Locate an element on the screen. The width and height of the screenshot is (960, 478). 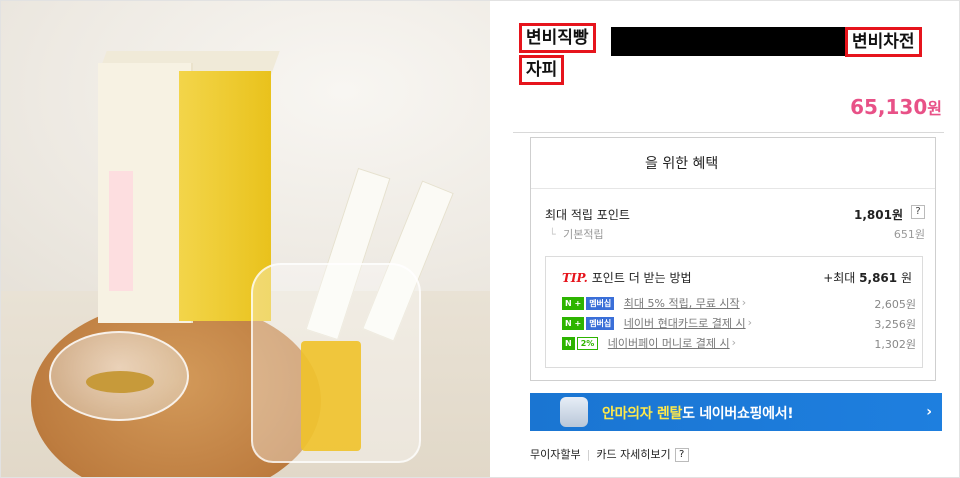
tip-row-membership: N + 멤버십 최대 5% 적립, 무료 시작 › 2,605원 is located at coordinates (739, 303).